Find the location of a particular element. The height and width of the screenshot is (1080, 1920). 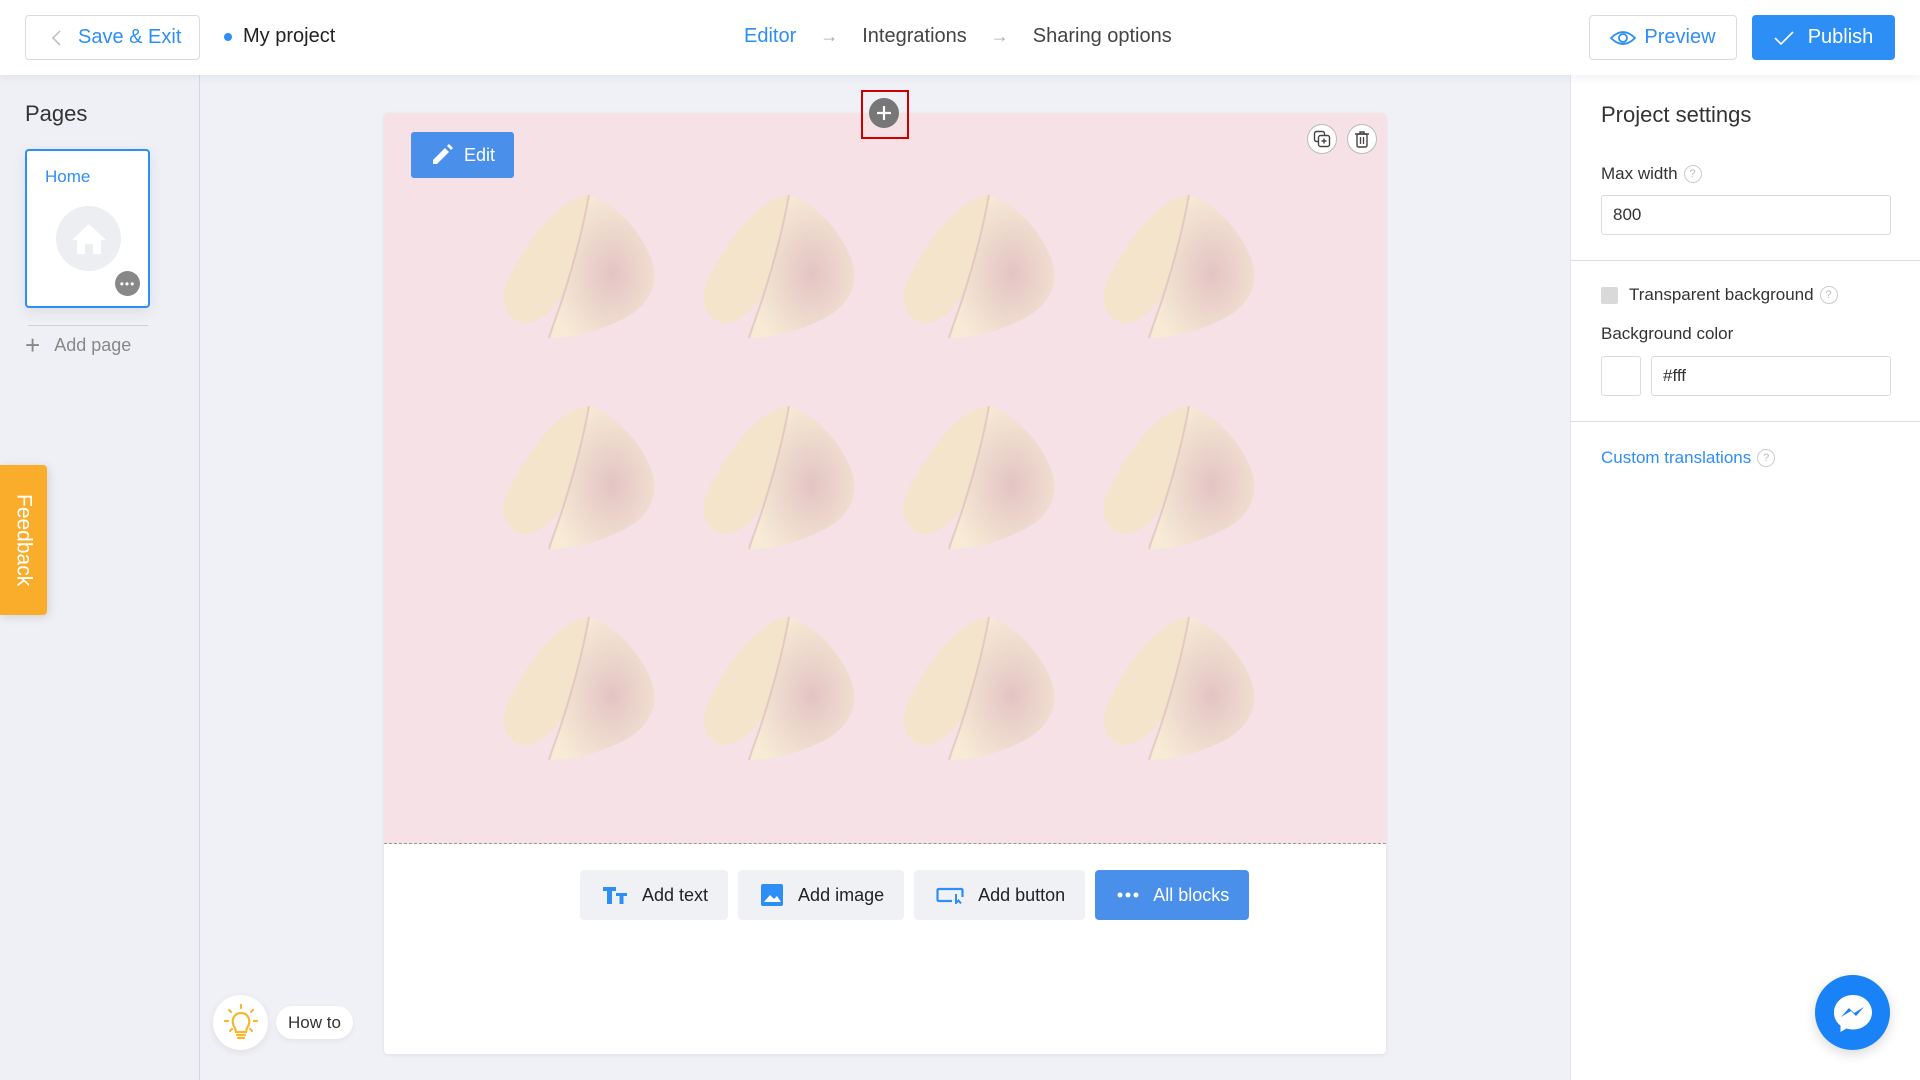

custom-translations-link: Custom translations ? is located at coordinates (1688, 458).